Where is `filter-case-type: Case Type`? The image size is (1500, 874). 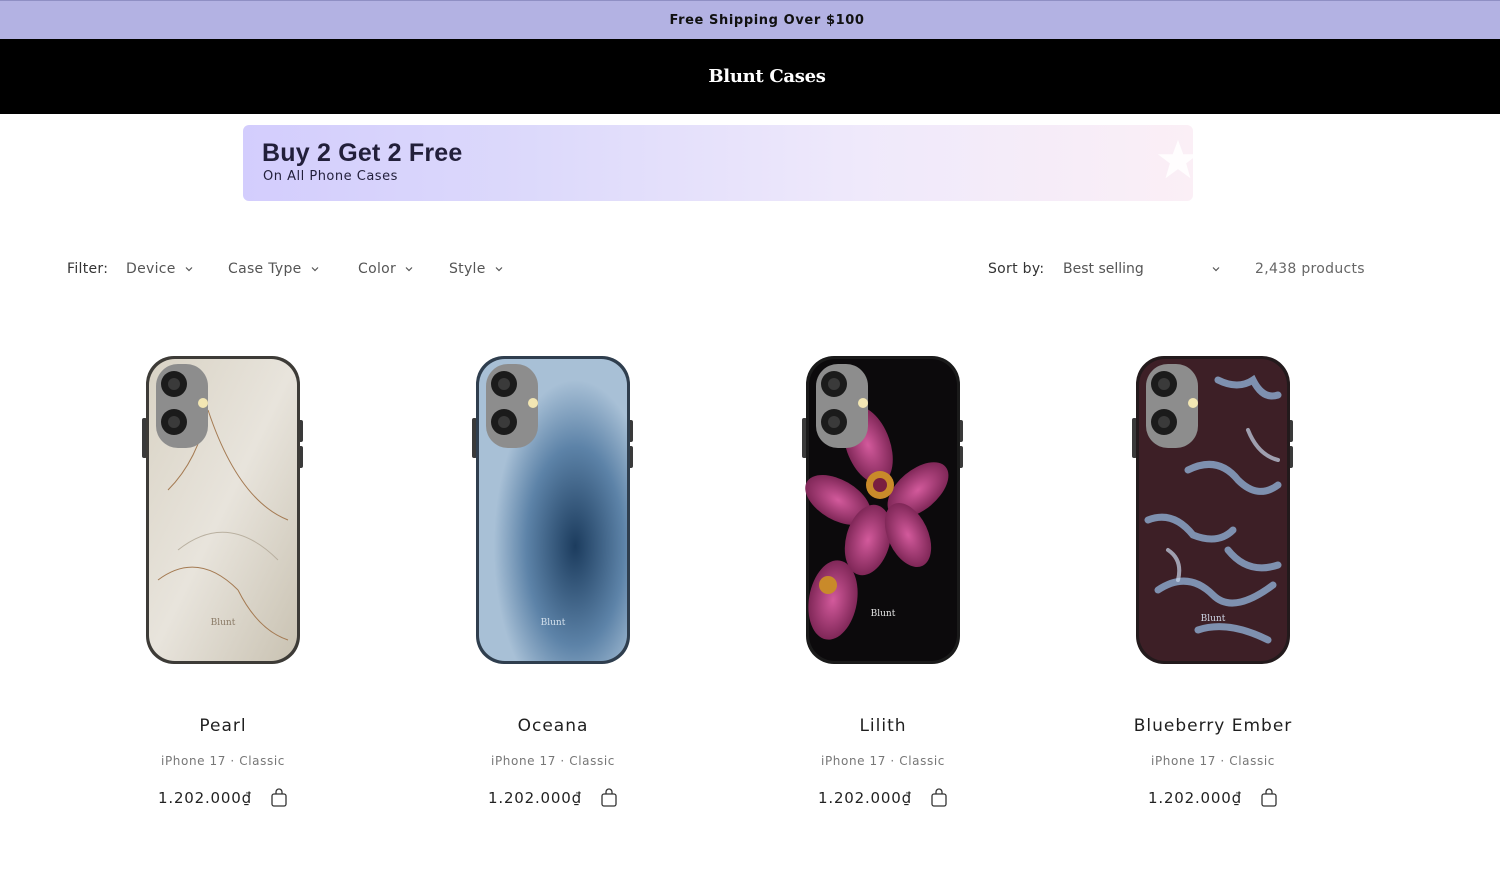 filter-case-type: Case Type is located at coordinates (274, 269).